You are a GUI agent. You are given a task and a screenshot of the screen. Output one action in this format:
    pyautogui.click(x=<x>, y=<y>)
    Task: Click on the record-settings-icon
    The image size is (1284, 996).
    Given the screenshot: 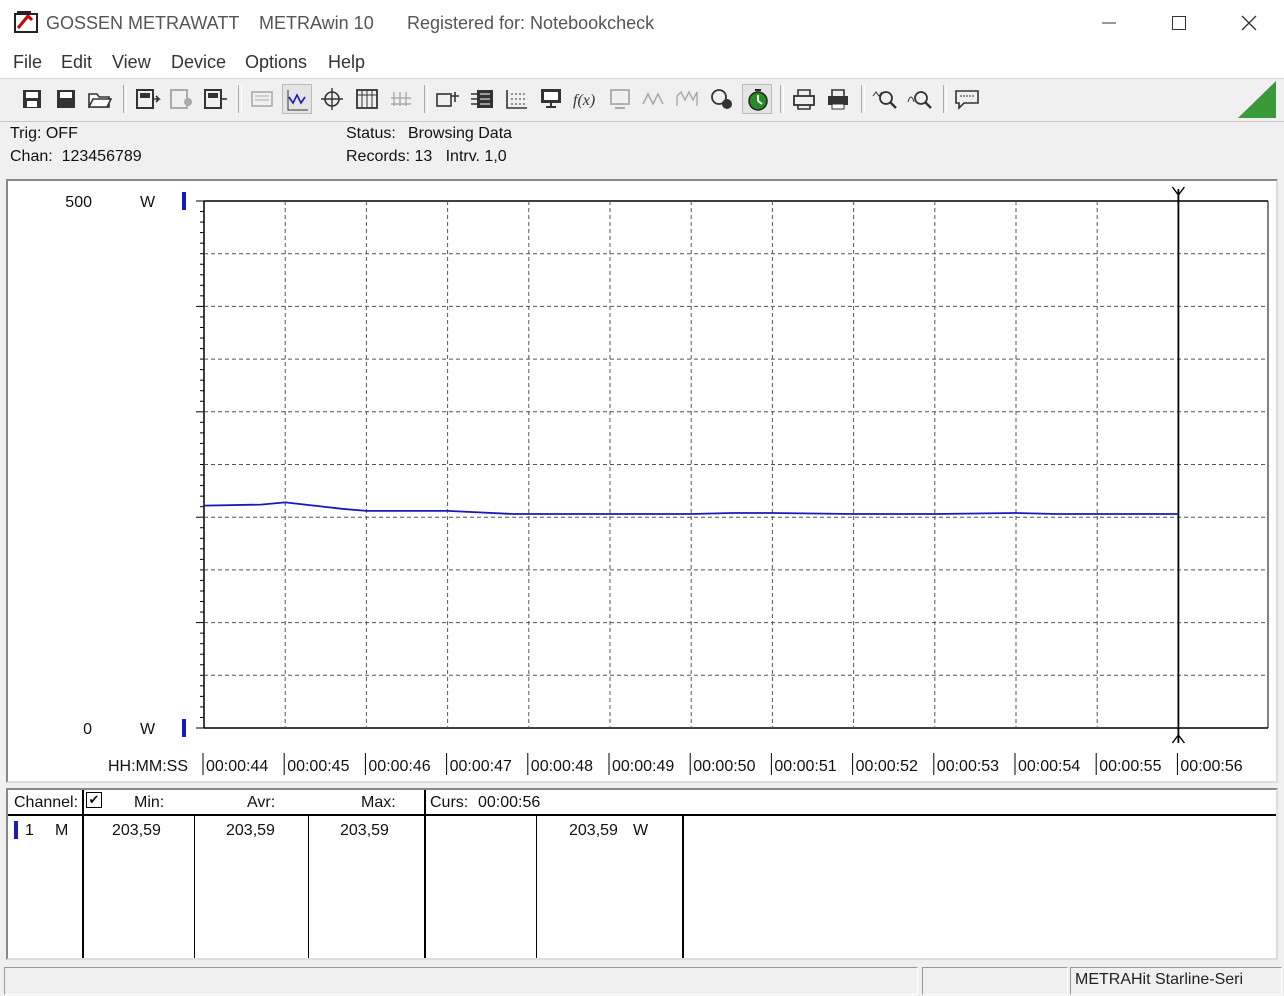 What is the action you would take?
    pyautogui.click(x=721, y=99)
    